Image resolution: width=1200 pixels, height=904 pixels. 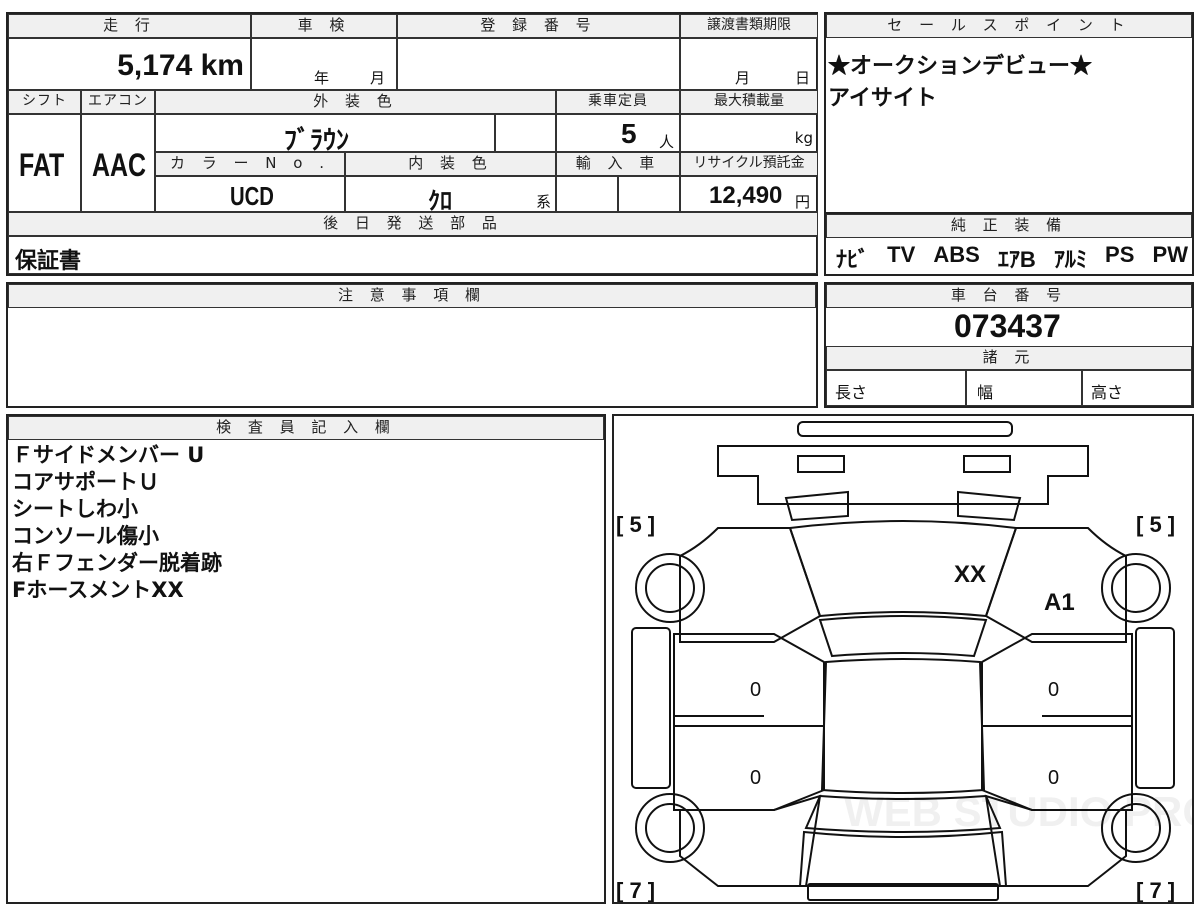 What do you see at coordinates (985, 392) in the screenshot?
I see `spec-width-label: 幅` at bounding box center [985, 392].